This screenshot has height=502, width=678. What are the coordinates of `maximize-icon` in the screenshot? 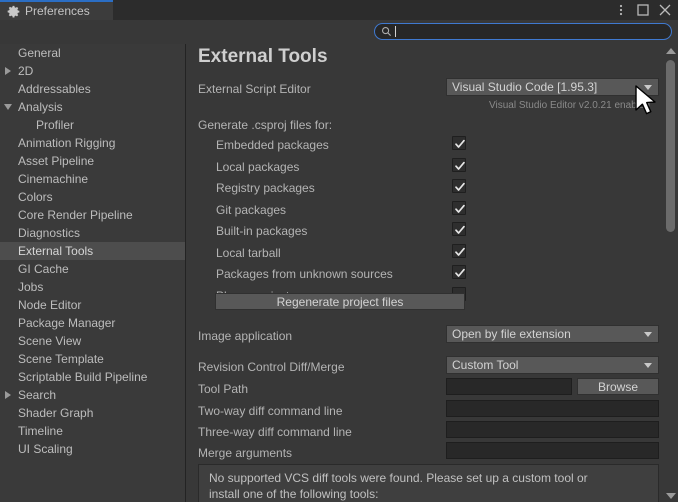 It's located at (643, 10).